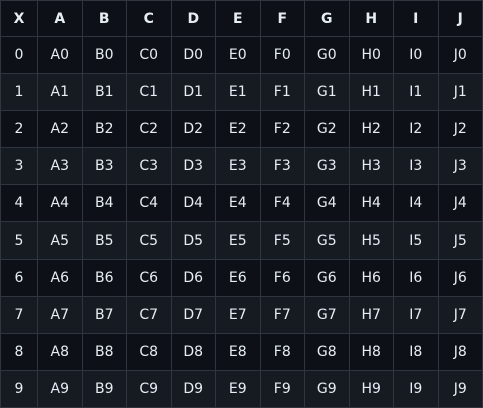 This screenshot has width=483, height=408. Describe the element at coordinates (149, 129) in the screenshot. I see `table-cell: C2` at that location.